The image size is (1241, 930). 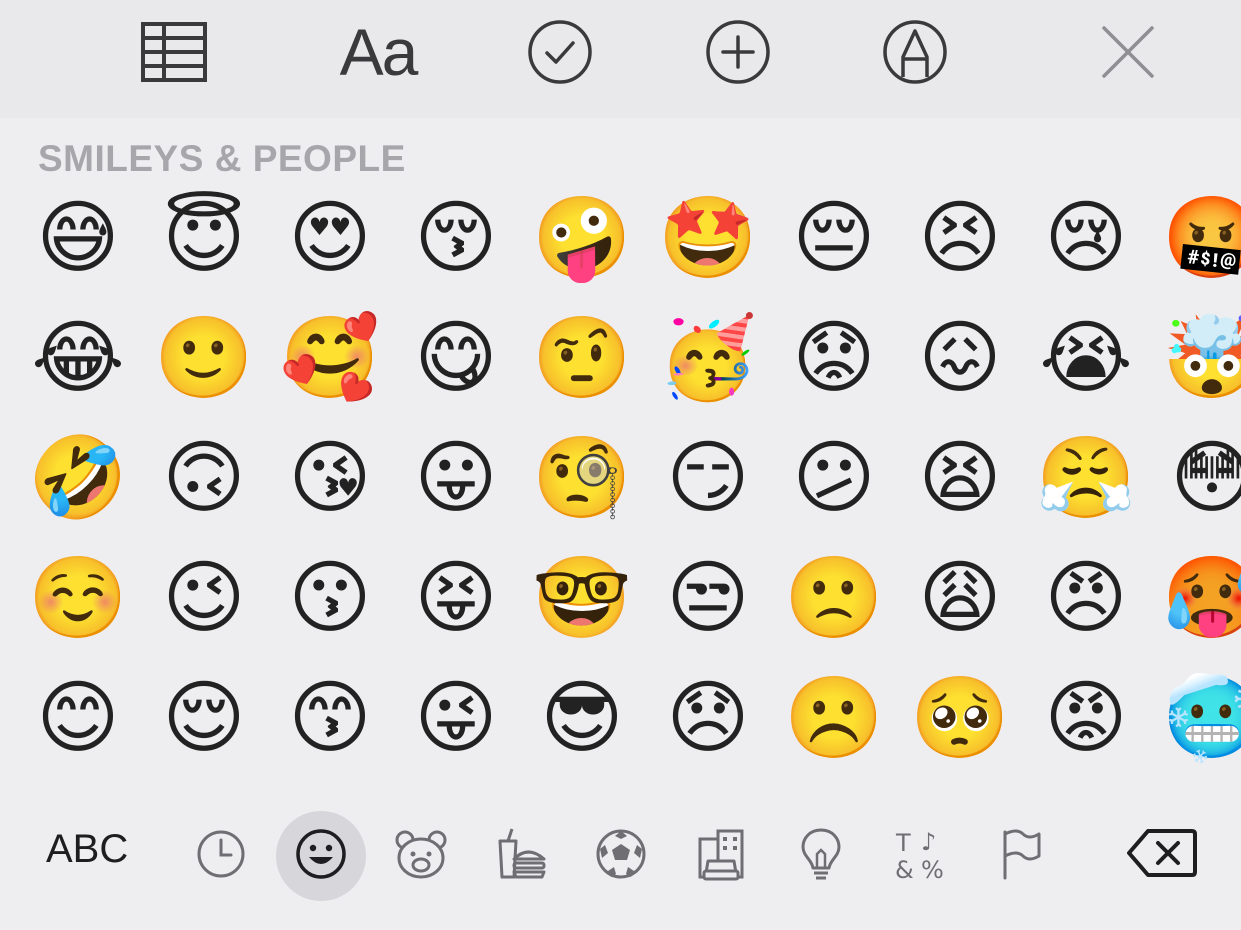 I want to click on category-frequently-used, so click(x=221, y=856).